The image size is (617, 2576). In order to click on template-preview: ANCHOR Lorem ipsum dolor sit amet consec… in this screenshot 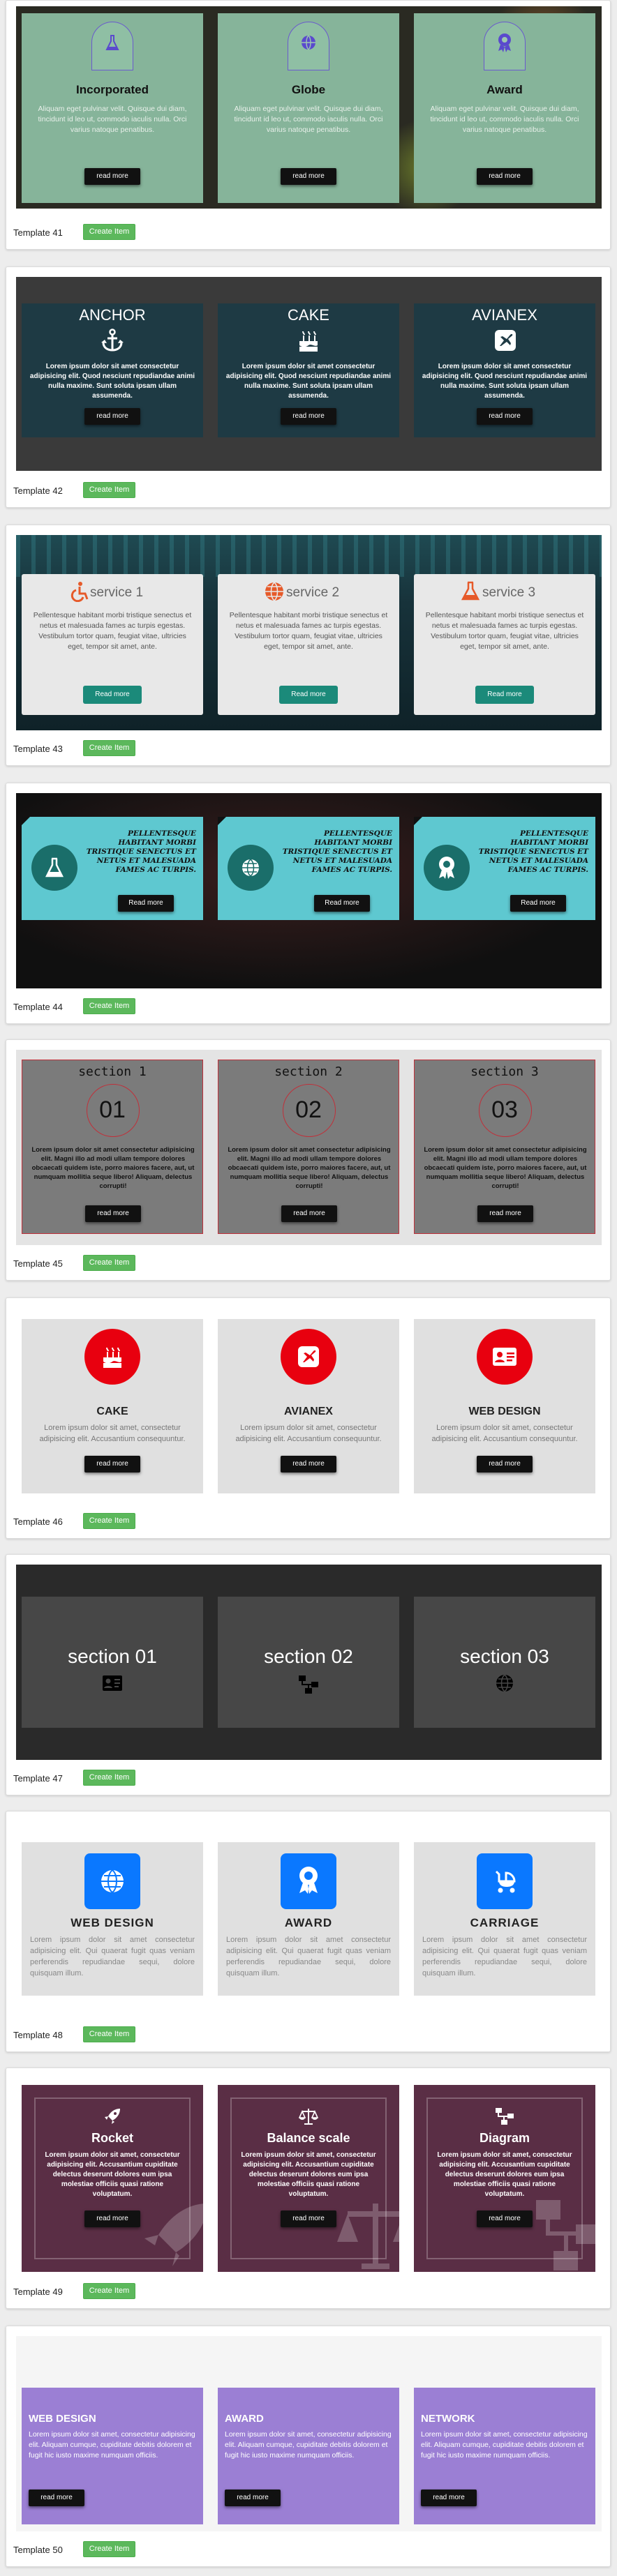, I will do `click(309, 374)`.